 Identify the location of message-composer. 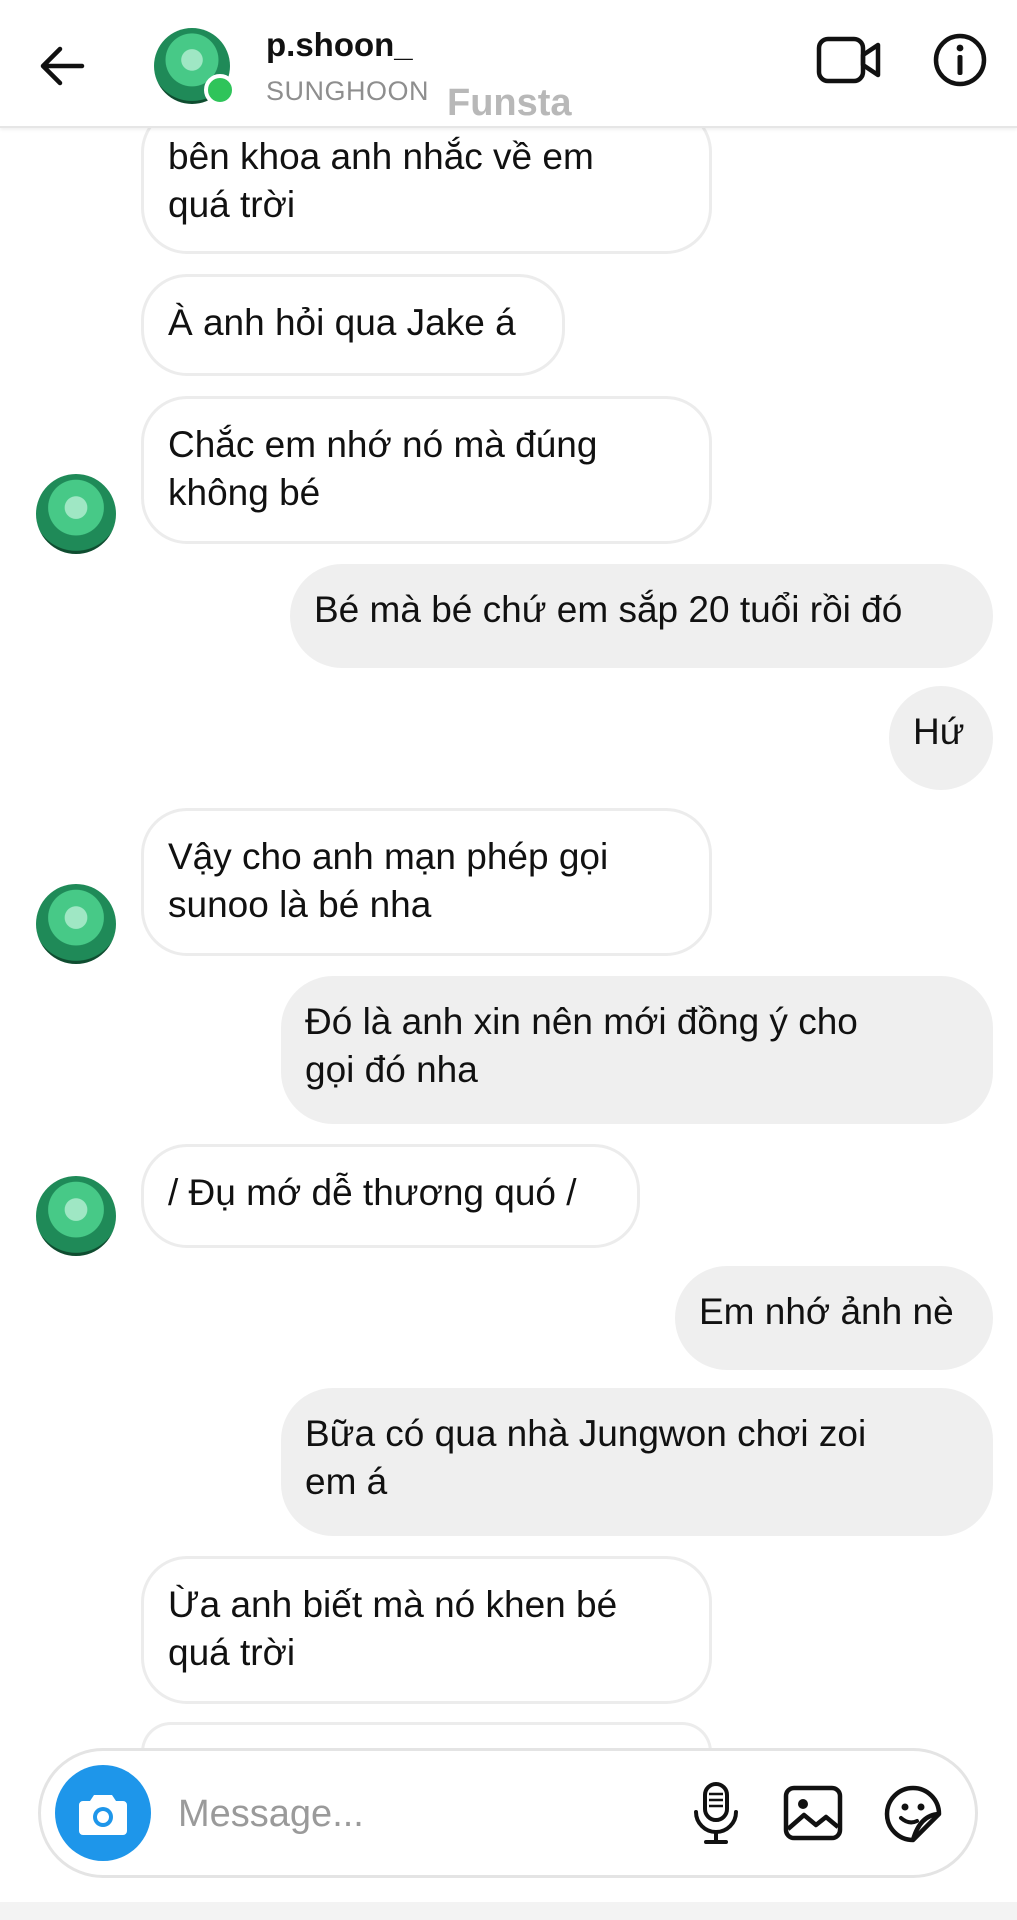
(508, 1813).